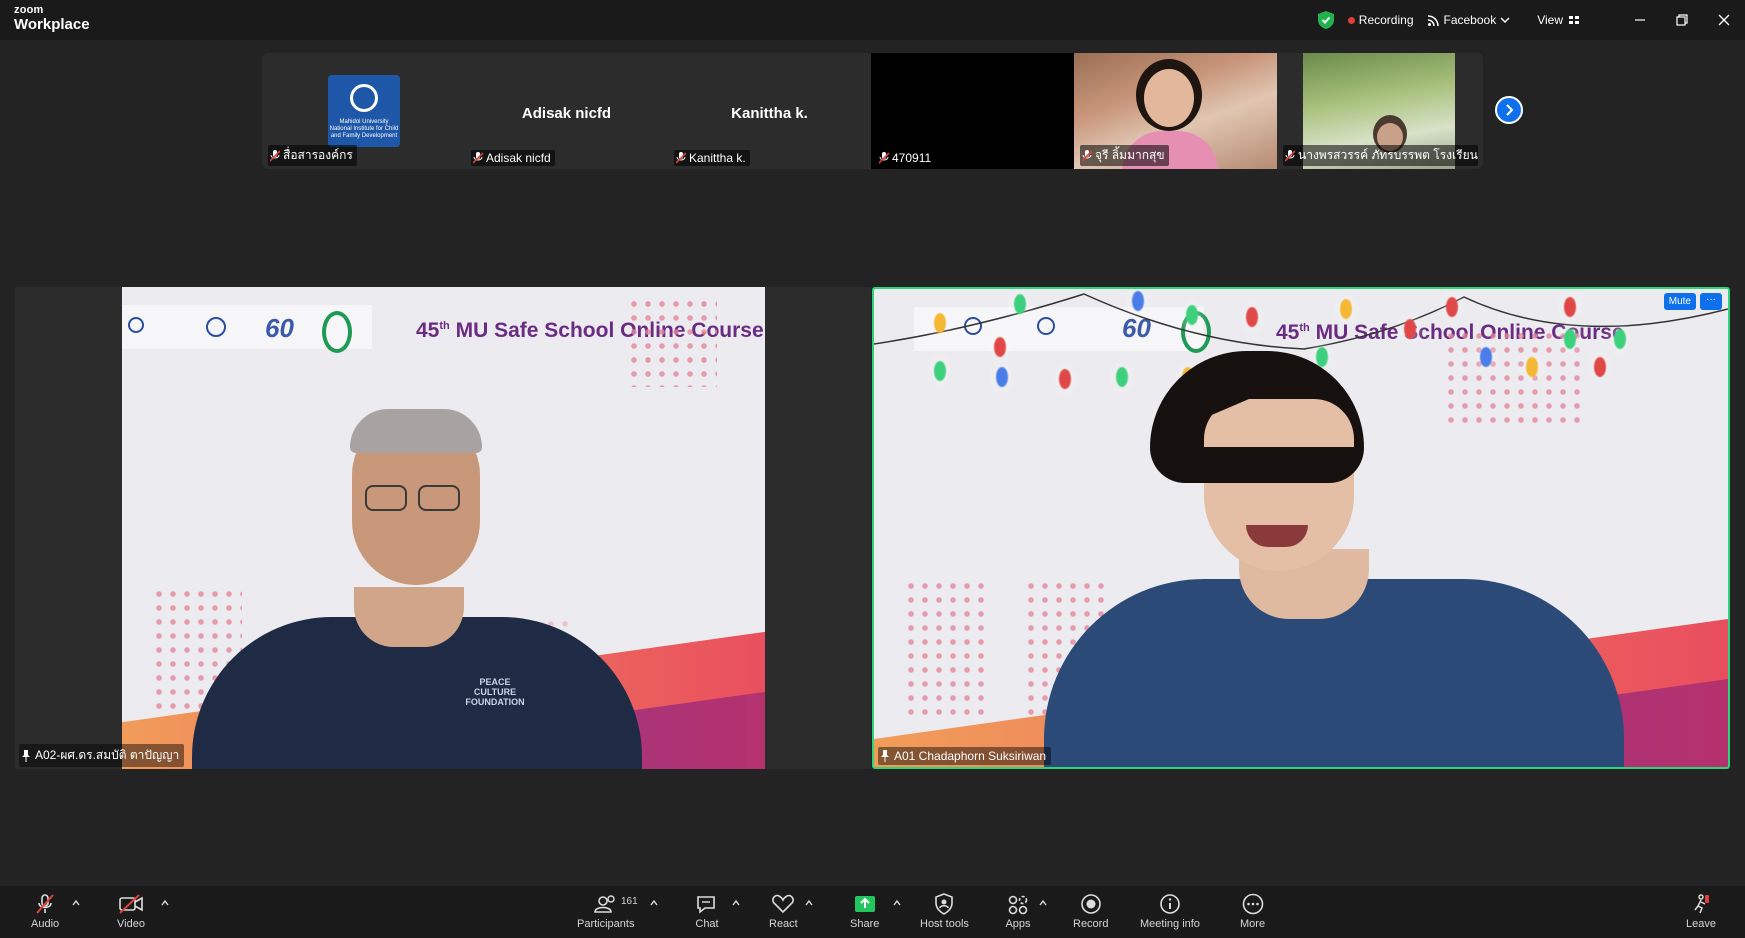  I want to click on apps-button: Apps, so click(1018, 911).